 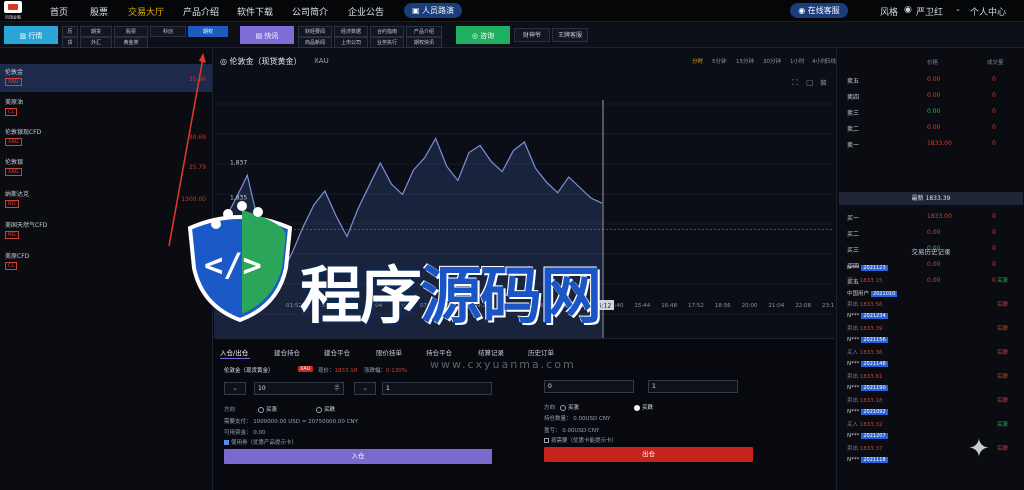 What do you see at coordinates (70, 42) in the screenshot?
I see `mini-tab-goods: 货` at bounding box center [70, 42].